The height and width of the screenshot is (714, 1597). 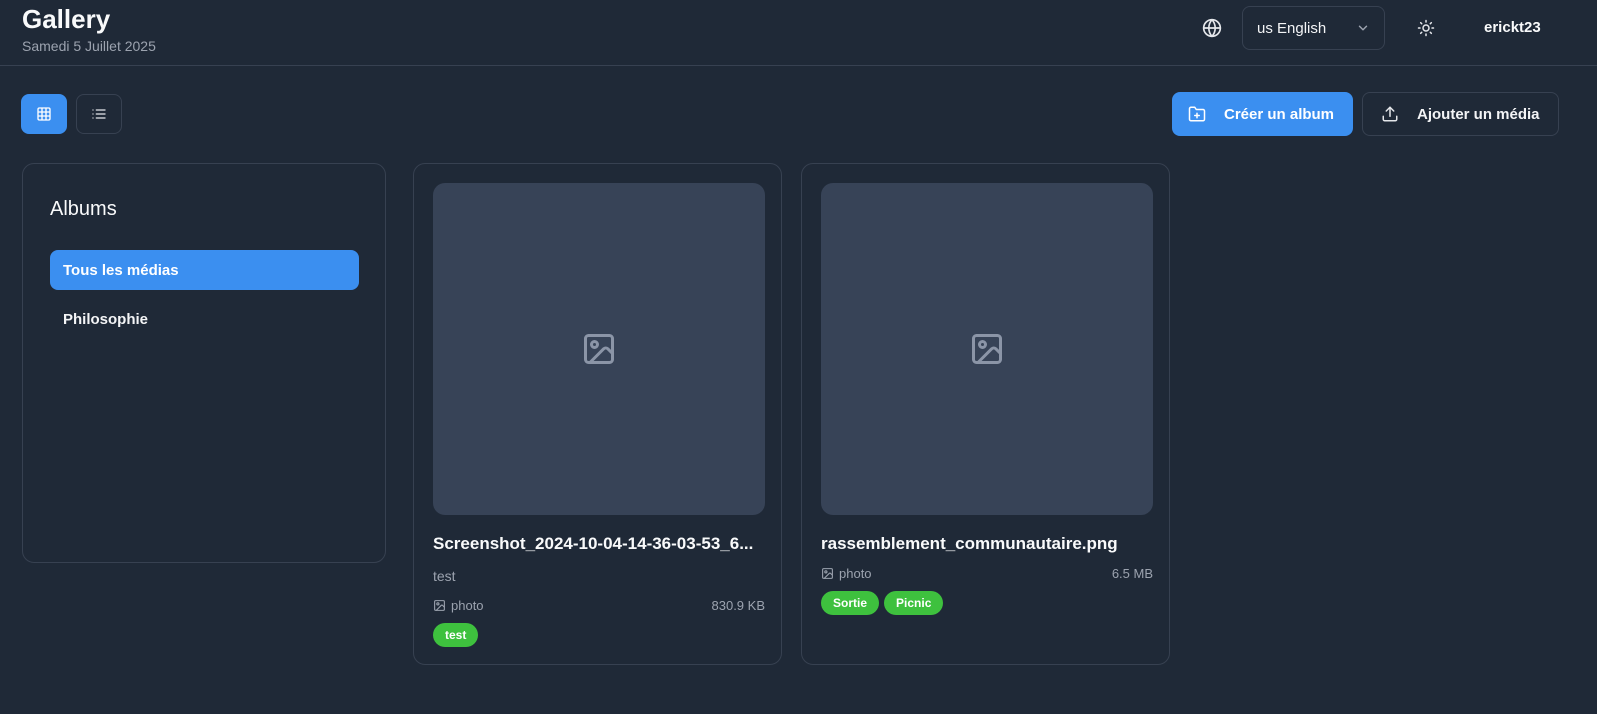 What do you see at coordinates (444, 576) in the screenshot?
I see `media-description: test` at bounding box center [444, 576].